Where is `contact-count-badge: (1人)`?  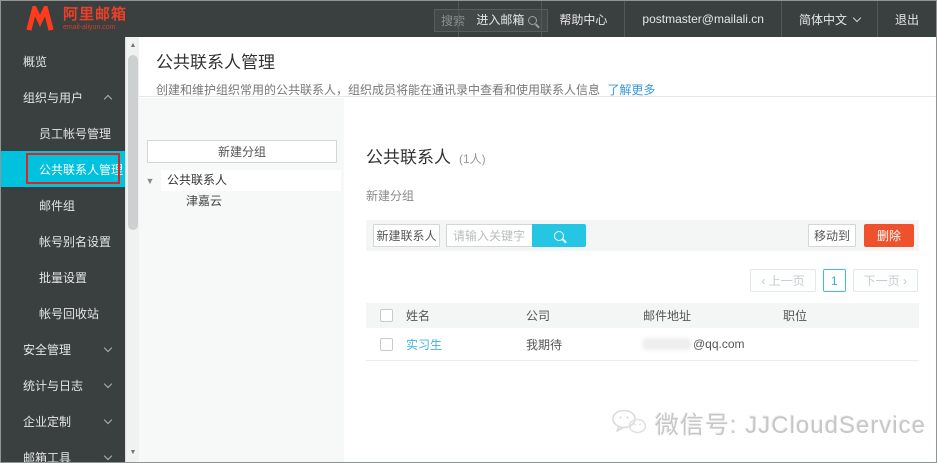
contact-count-badge: (1人) is located at coordinates (472, 159).